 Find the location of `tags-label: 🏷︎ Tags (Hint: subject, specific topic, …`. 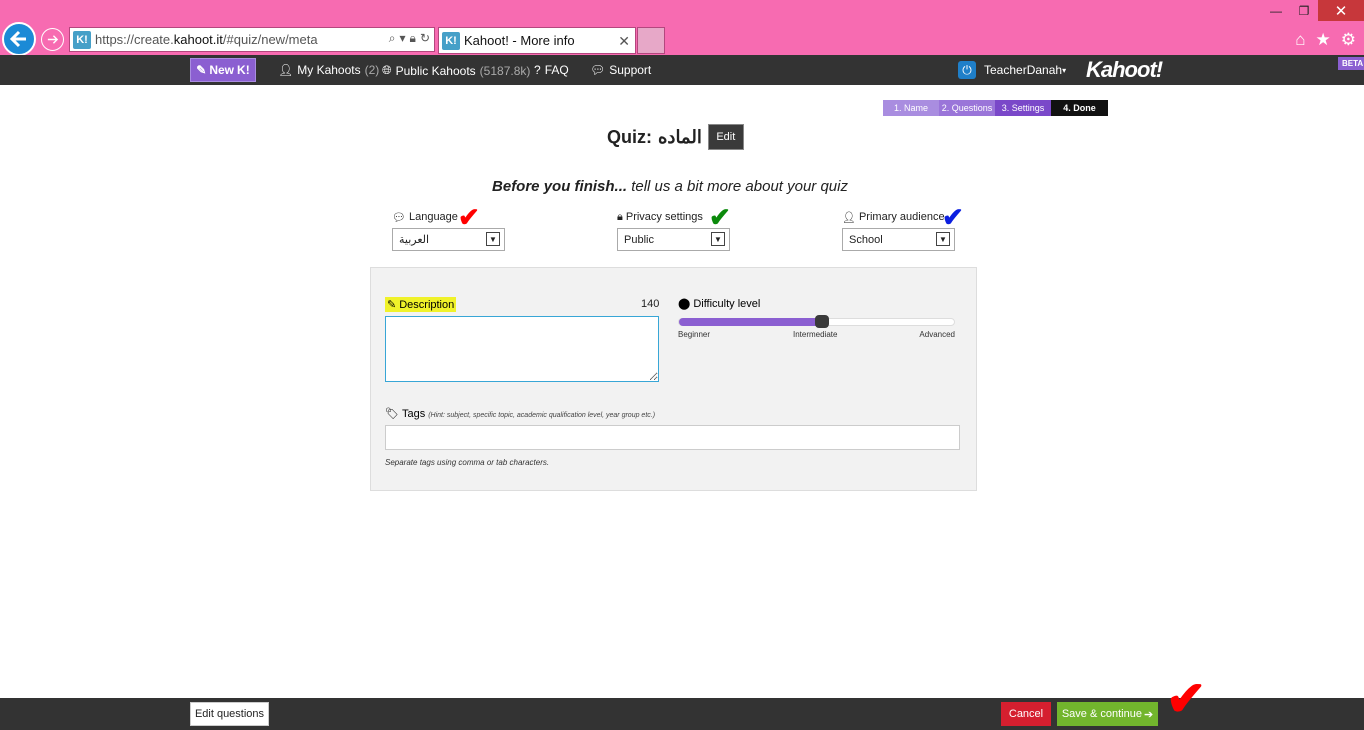

tags-label: 🏷︎ Tags (Hint: subject, specific topic, … is located at coordinates (520, 414).